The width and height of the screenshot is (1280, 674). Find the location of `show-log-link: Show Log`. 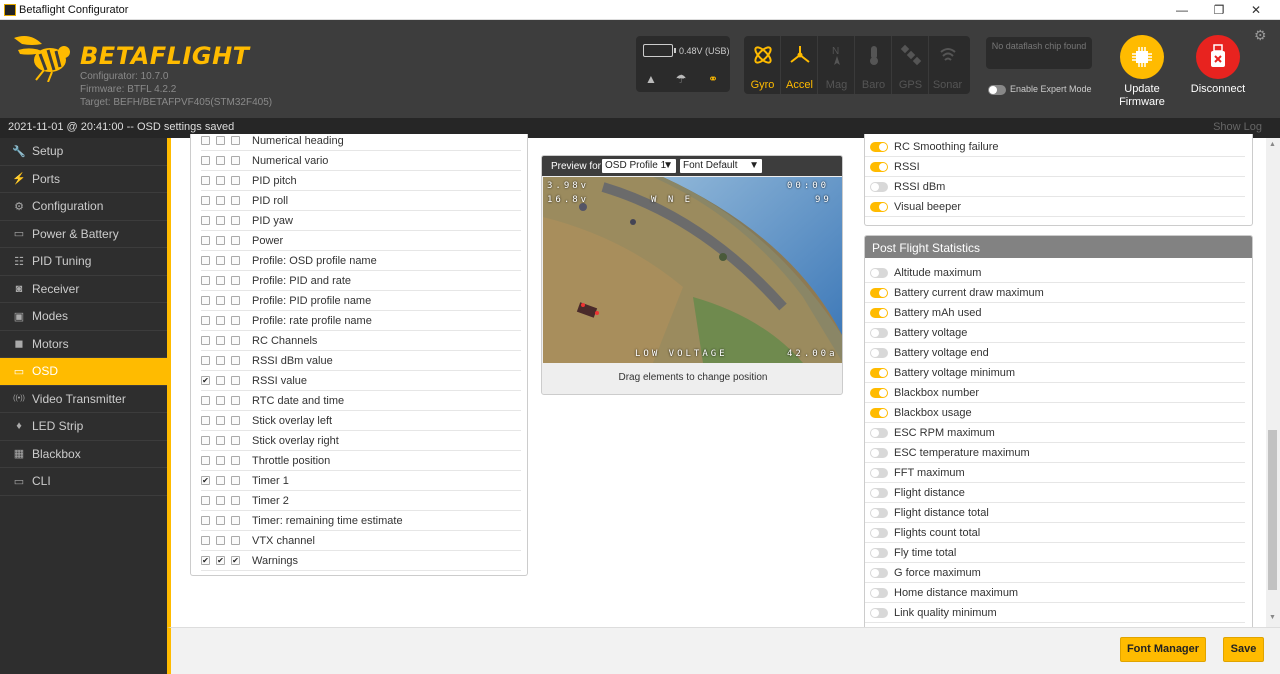

show-log-link: Show Log is located at coordinates (1237, 127).